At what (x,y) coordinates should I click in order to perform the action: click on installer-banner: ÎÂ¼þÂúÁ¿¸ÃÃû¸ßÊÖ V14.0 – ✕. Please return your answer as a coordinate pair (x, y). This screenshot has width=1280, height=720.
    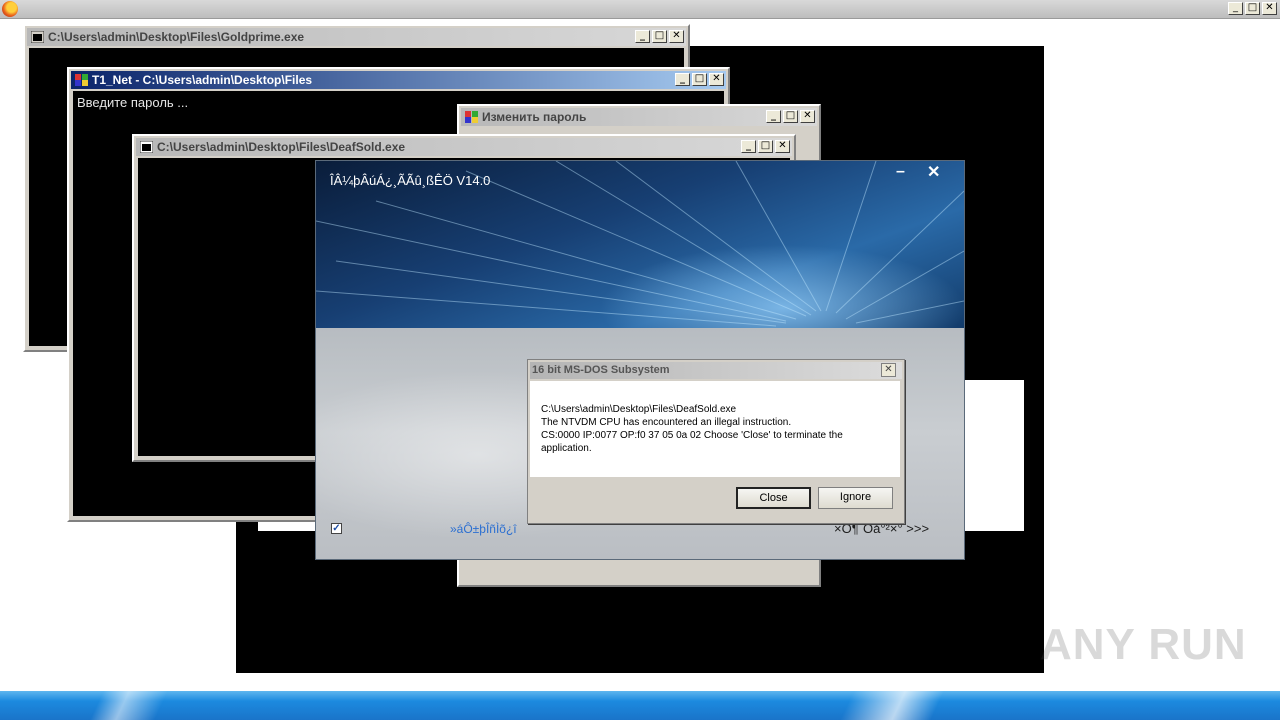
    Looking at the image, I should click on (640, 244).